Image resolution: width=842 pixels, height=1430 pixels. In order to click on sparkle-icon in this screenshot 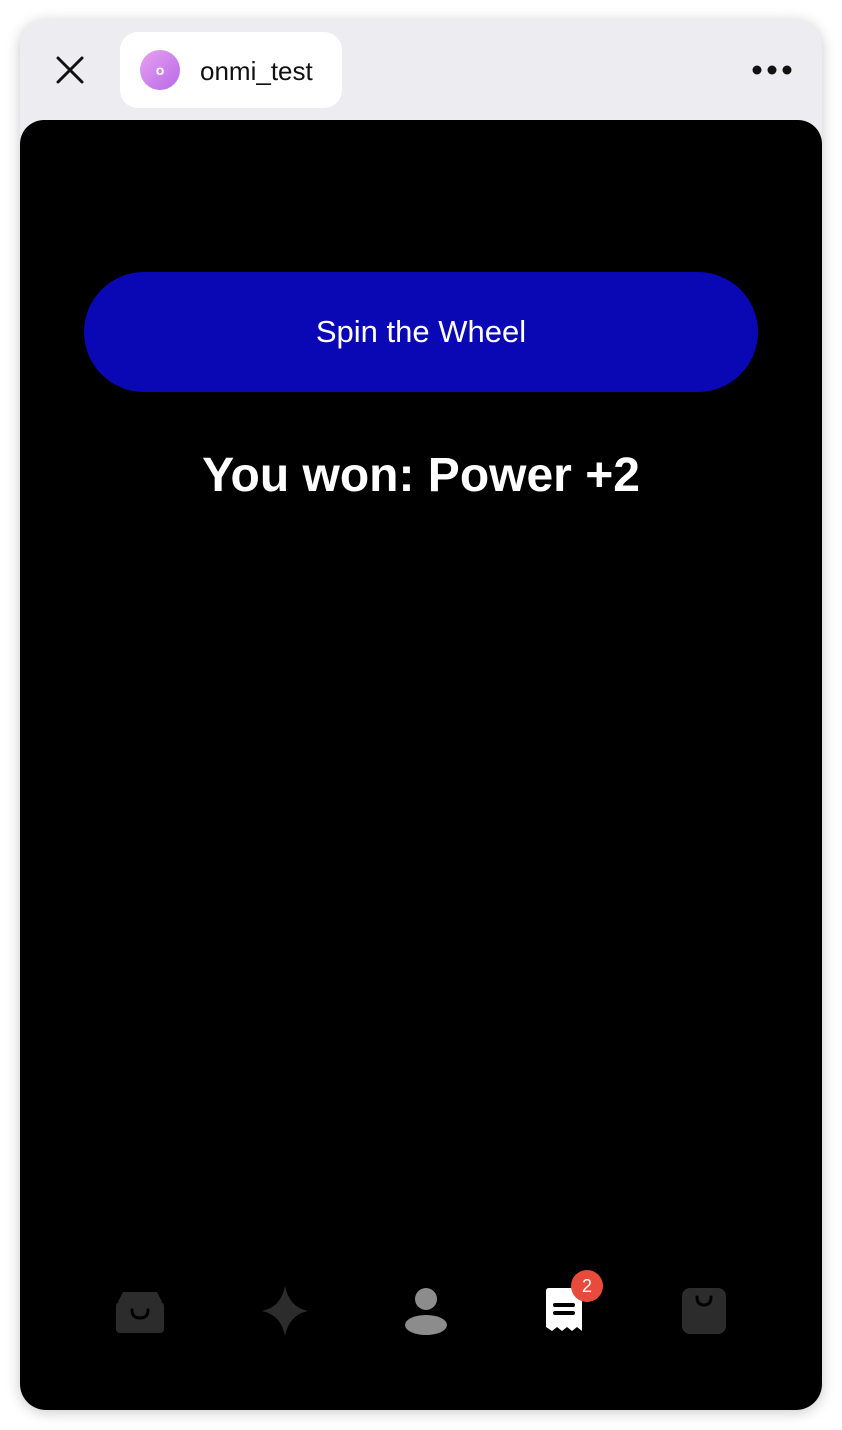, I will do `click(285, 1311)`.